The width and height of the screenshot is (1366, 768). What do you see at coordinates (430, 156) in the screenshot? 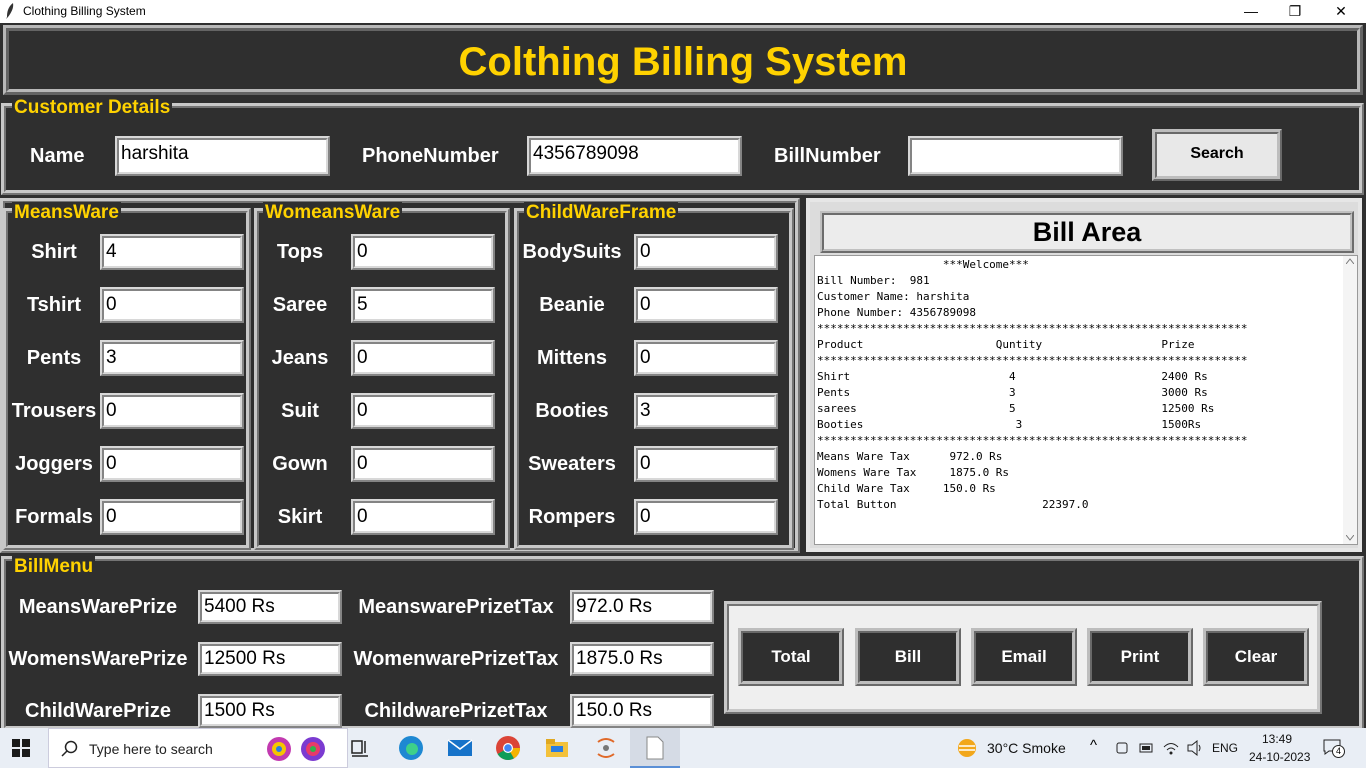
I see `phone-label: PhoneNumber` at bounding box center [430, 156].